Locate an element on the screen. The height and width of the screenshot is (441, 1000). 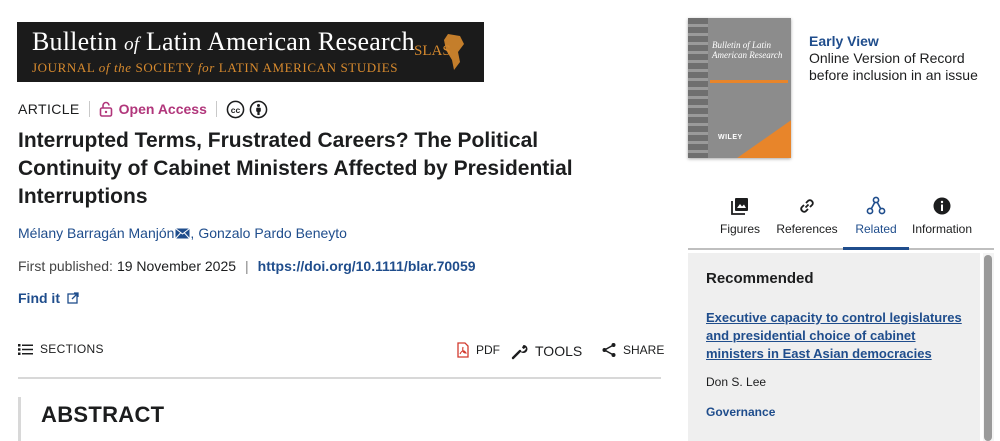
cover-title: Bulletin of Latin American Research is located at coordinates (747, 50).